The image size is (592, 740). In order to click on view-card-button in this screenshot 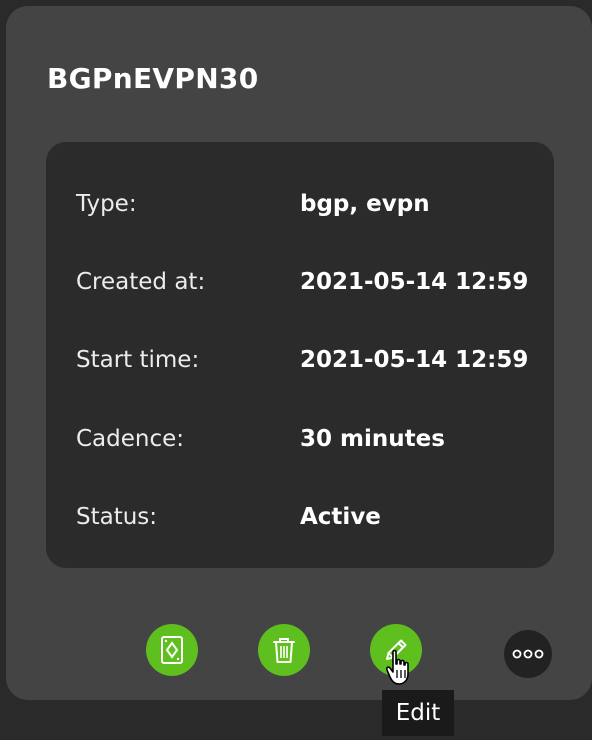, I will do `click(172, 650)`.